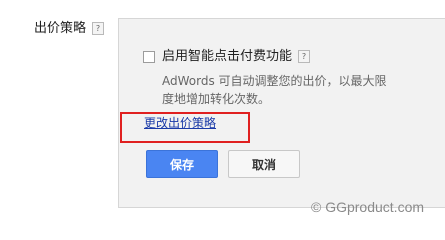 The width and height of the screenshot is (445, 240). What do you see at coordinates (274, 81) in the screenshot?
I see `description-line-1: AdWords 可自动调整您的出价，以最大限` at bounding box center [274, 81].